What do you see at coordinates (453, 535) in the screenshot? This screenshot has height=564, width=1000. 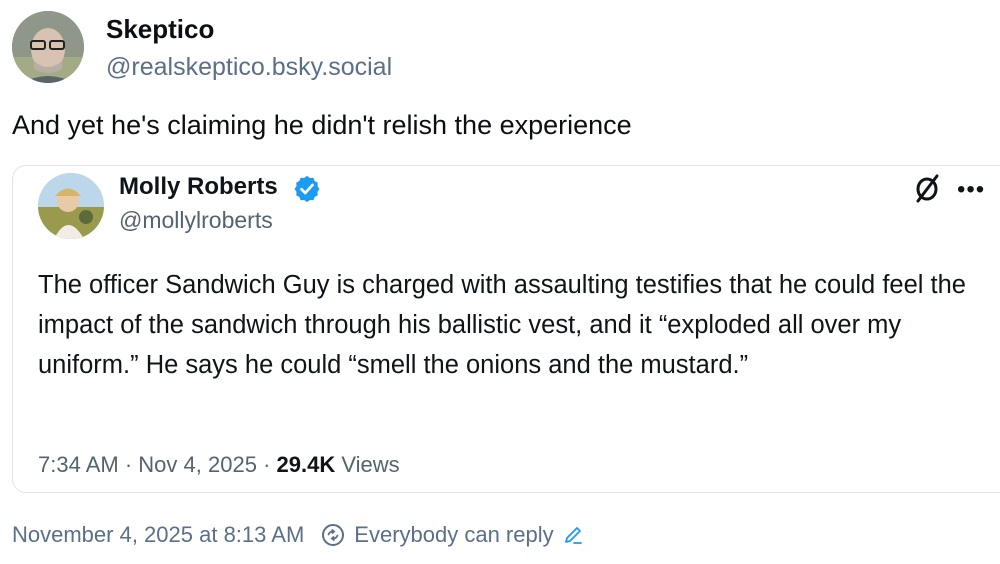 I see `reply-setting-label: Everybody can reply` at bounding box center [453, 535].